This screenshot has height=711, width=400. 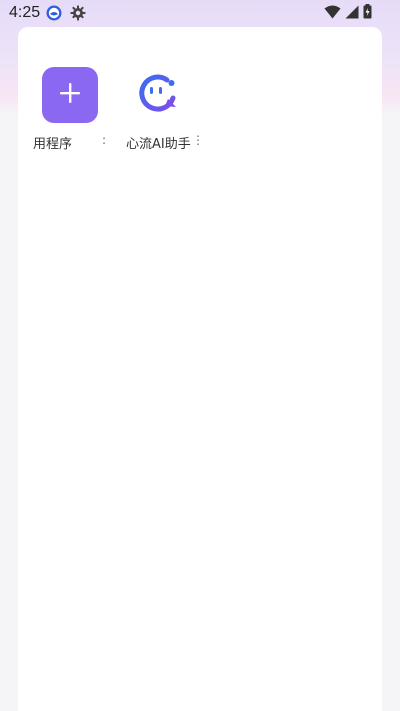 What do you see at coordinates (78, 13) in the screenshot?
I see `gear-icon` at bounding box center [78, 13].